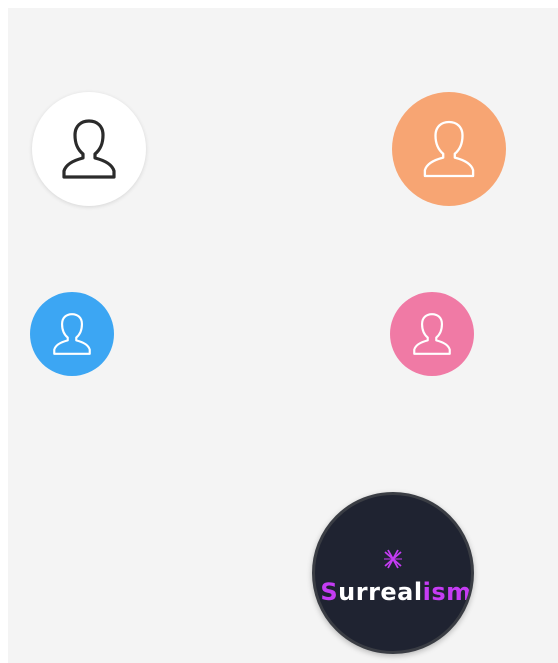 The image size is (558, 663). I want to click on user-avatar-blue, so click(72, 334).